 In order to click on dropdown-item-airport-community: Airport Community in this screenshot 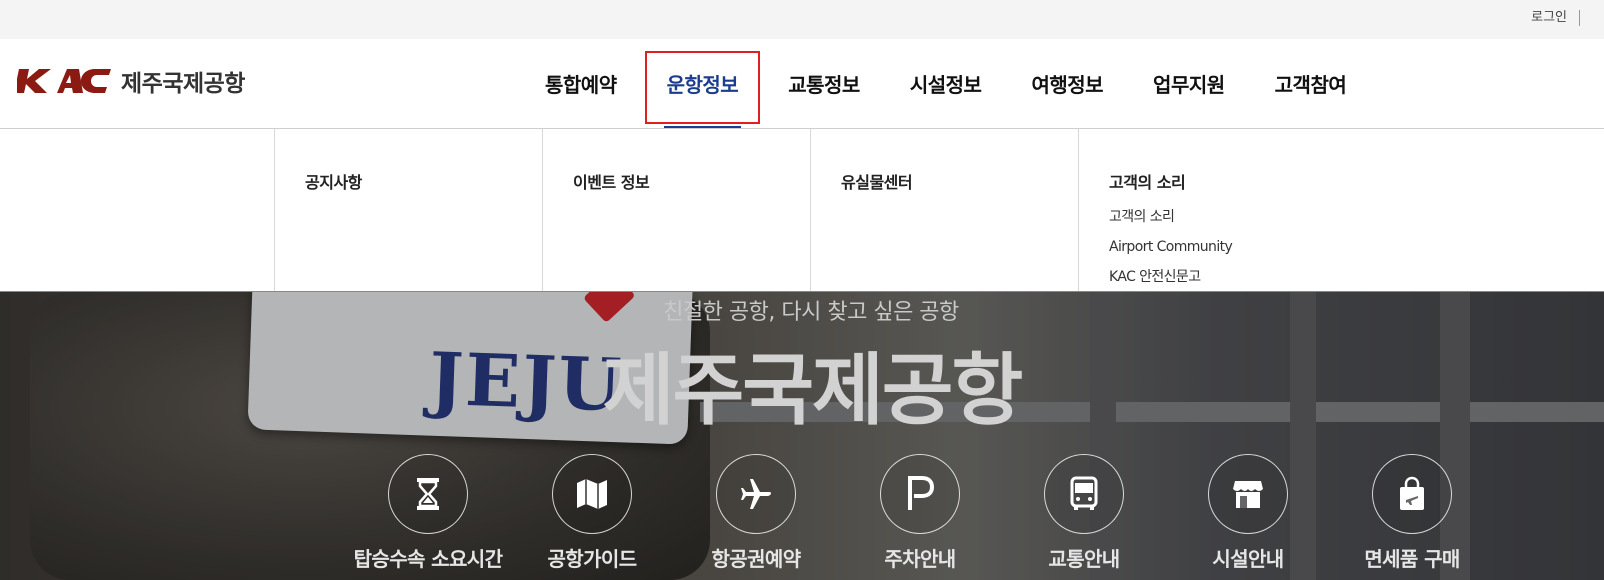, I will do `click(1212, 247)`.